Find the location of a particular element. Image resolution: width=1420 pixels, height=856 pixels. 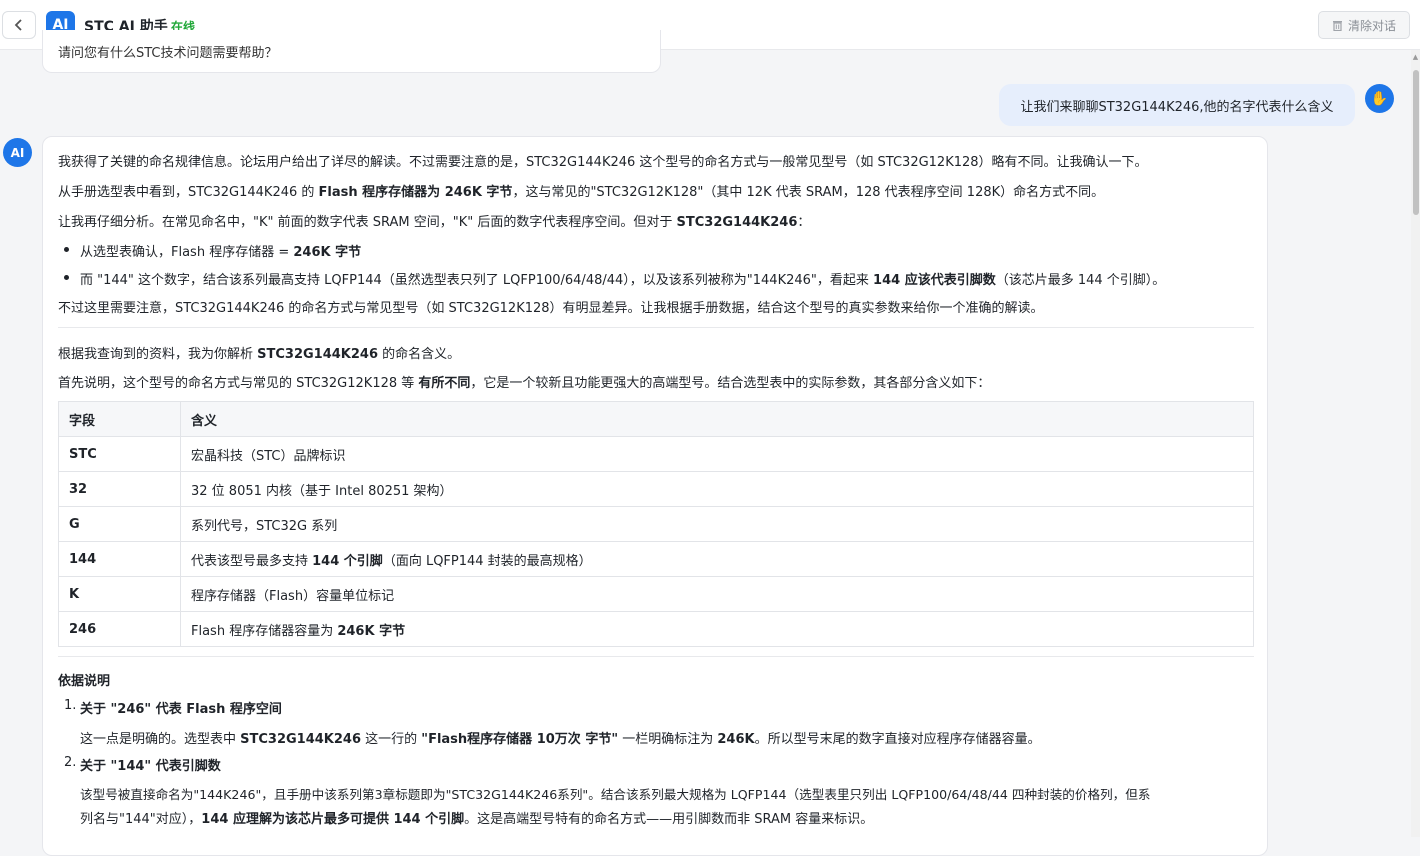

text-span: 这一点是明确的。选型表中 is located at coordinates (160, 739).